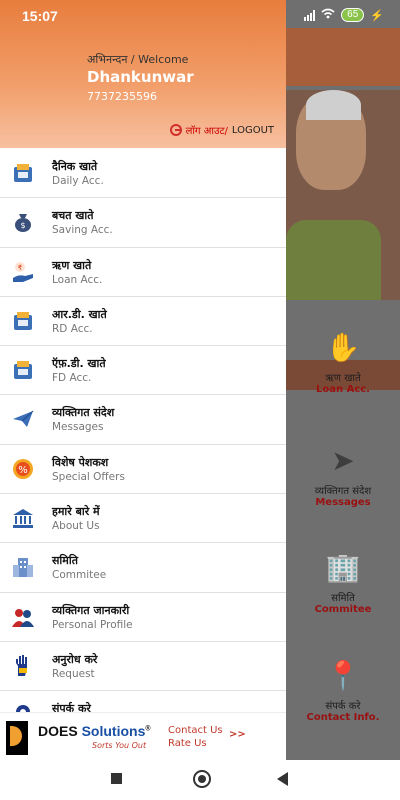 The image size is (400, 800). I want to click on status-bar: 15:07 65 ⚡, so click(200, 16).